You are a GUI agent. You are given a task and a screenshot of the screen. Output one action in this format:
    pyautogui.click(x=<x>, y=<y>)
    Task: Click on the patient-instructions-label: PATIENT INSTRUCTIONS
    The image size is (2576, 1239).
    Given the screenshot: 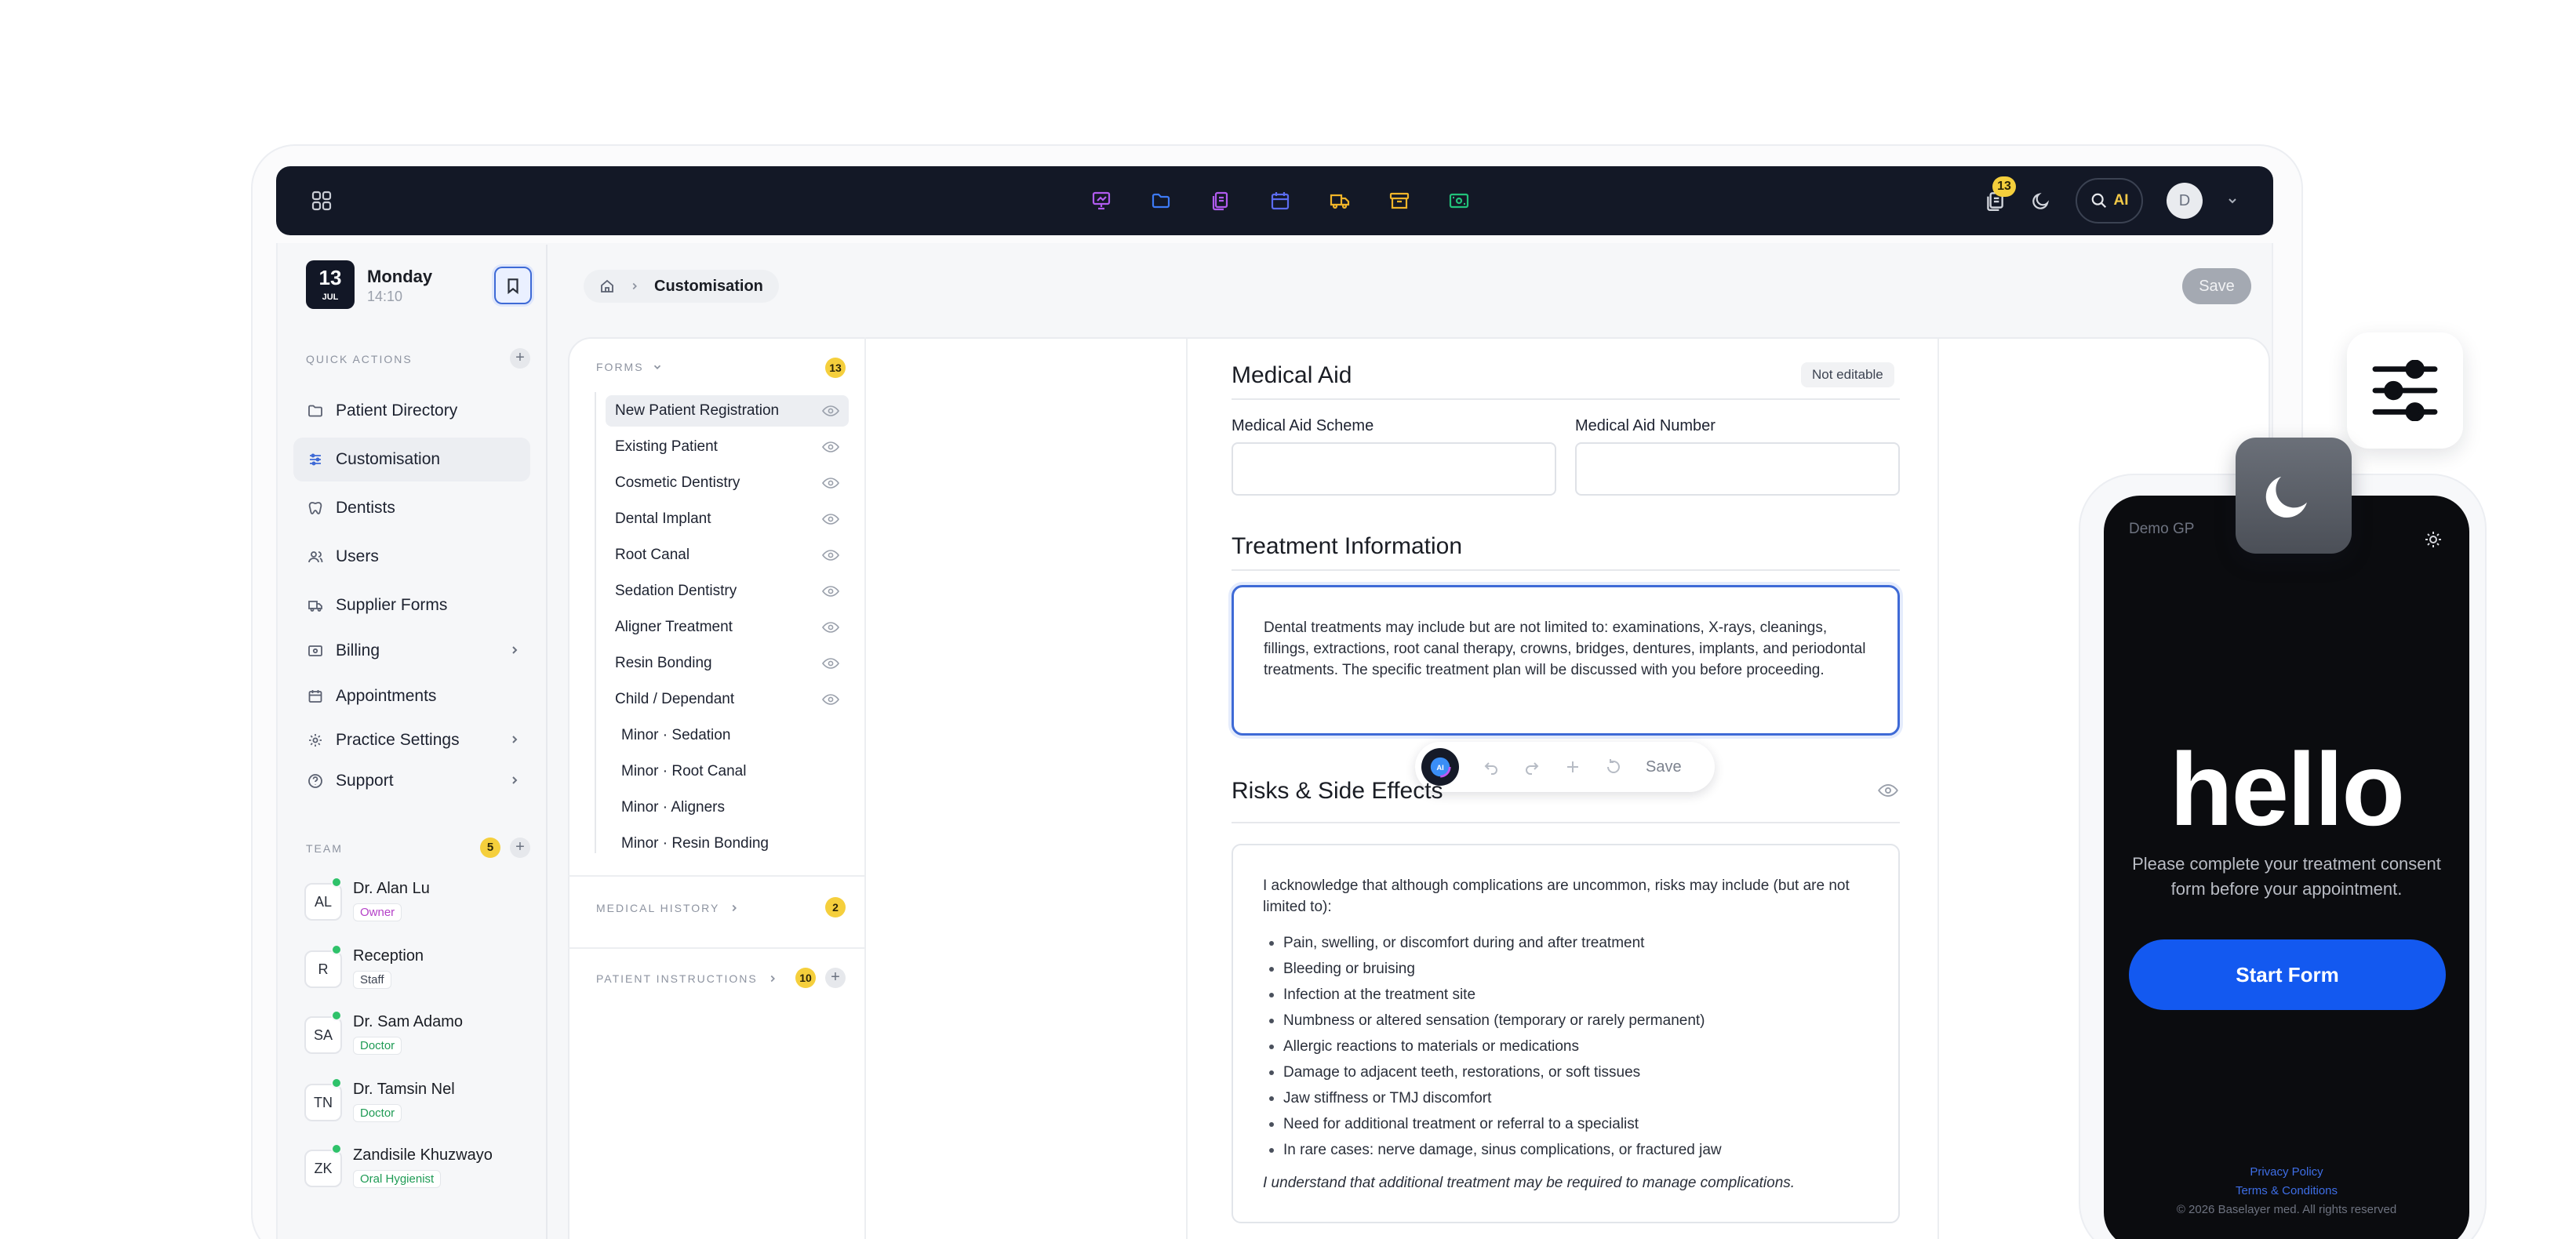 What is the action you would take?
    pyautogui.click(x=677, y=978)
    